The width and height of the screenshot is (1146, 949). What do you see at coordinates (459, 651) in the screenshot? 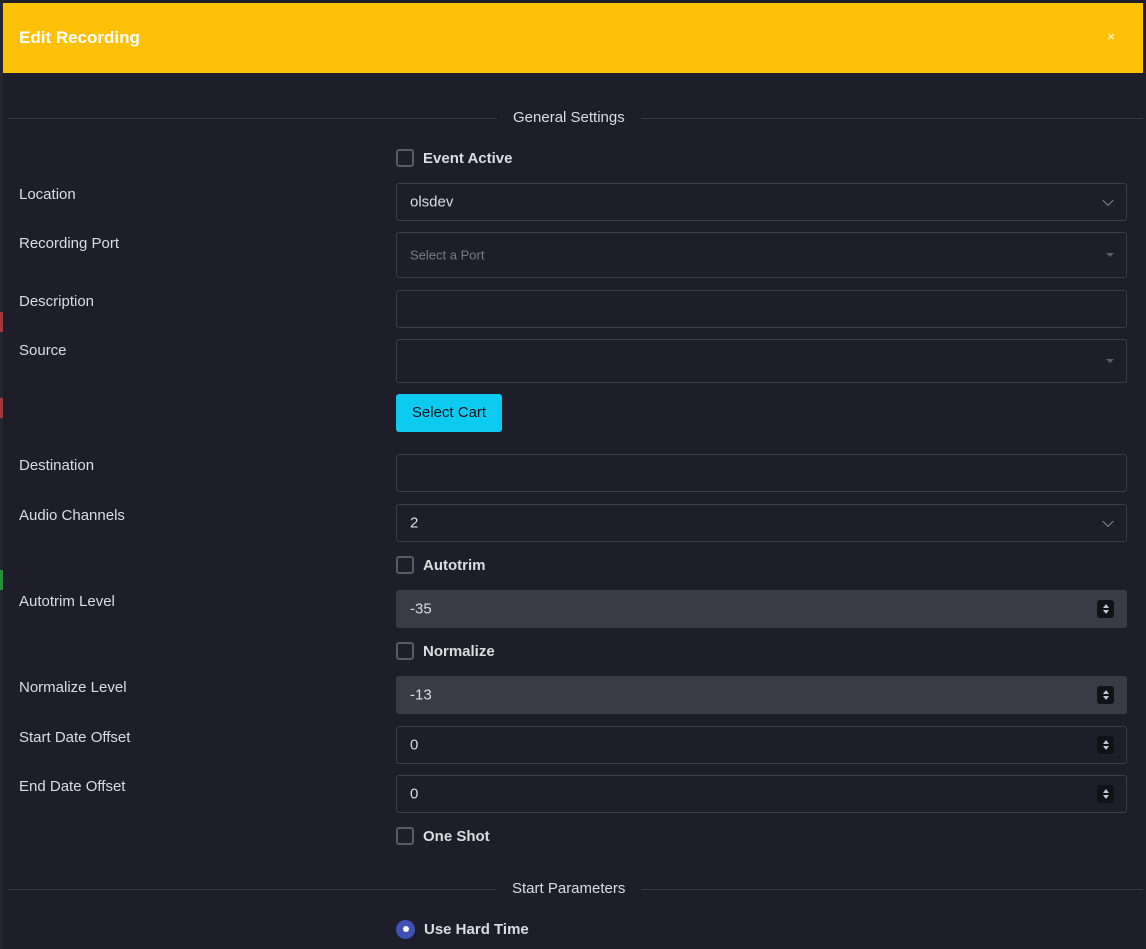
I see `normalize-label: Normalize` at bounding box center [459, 651].